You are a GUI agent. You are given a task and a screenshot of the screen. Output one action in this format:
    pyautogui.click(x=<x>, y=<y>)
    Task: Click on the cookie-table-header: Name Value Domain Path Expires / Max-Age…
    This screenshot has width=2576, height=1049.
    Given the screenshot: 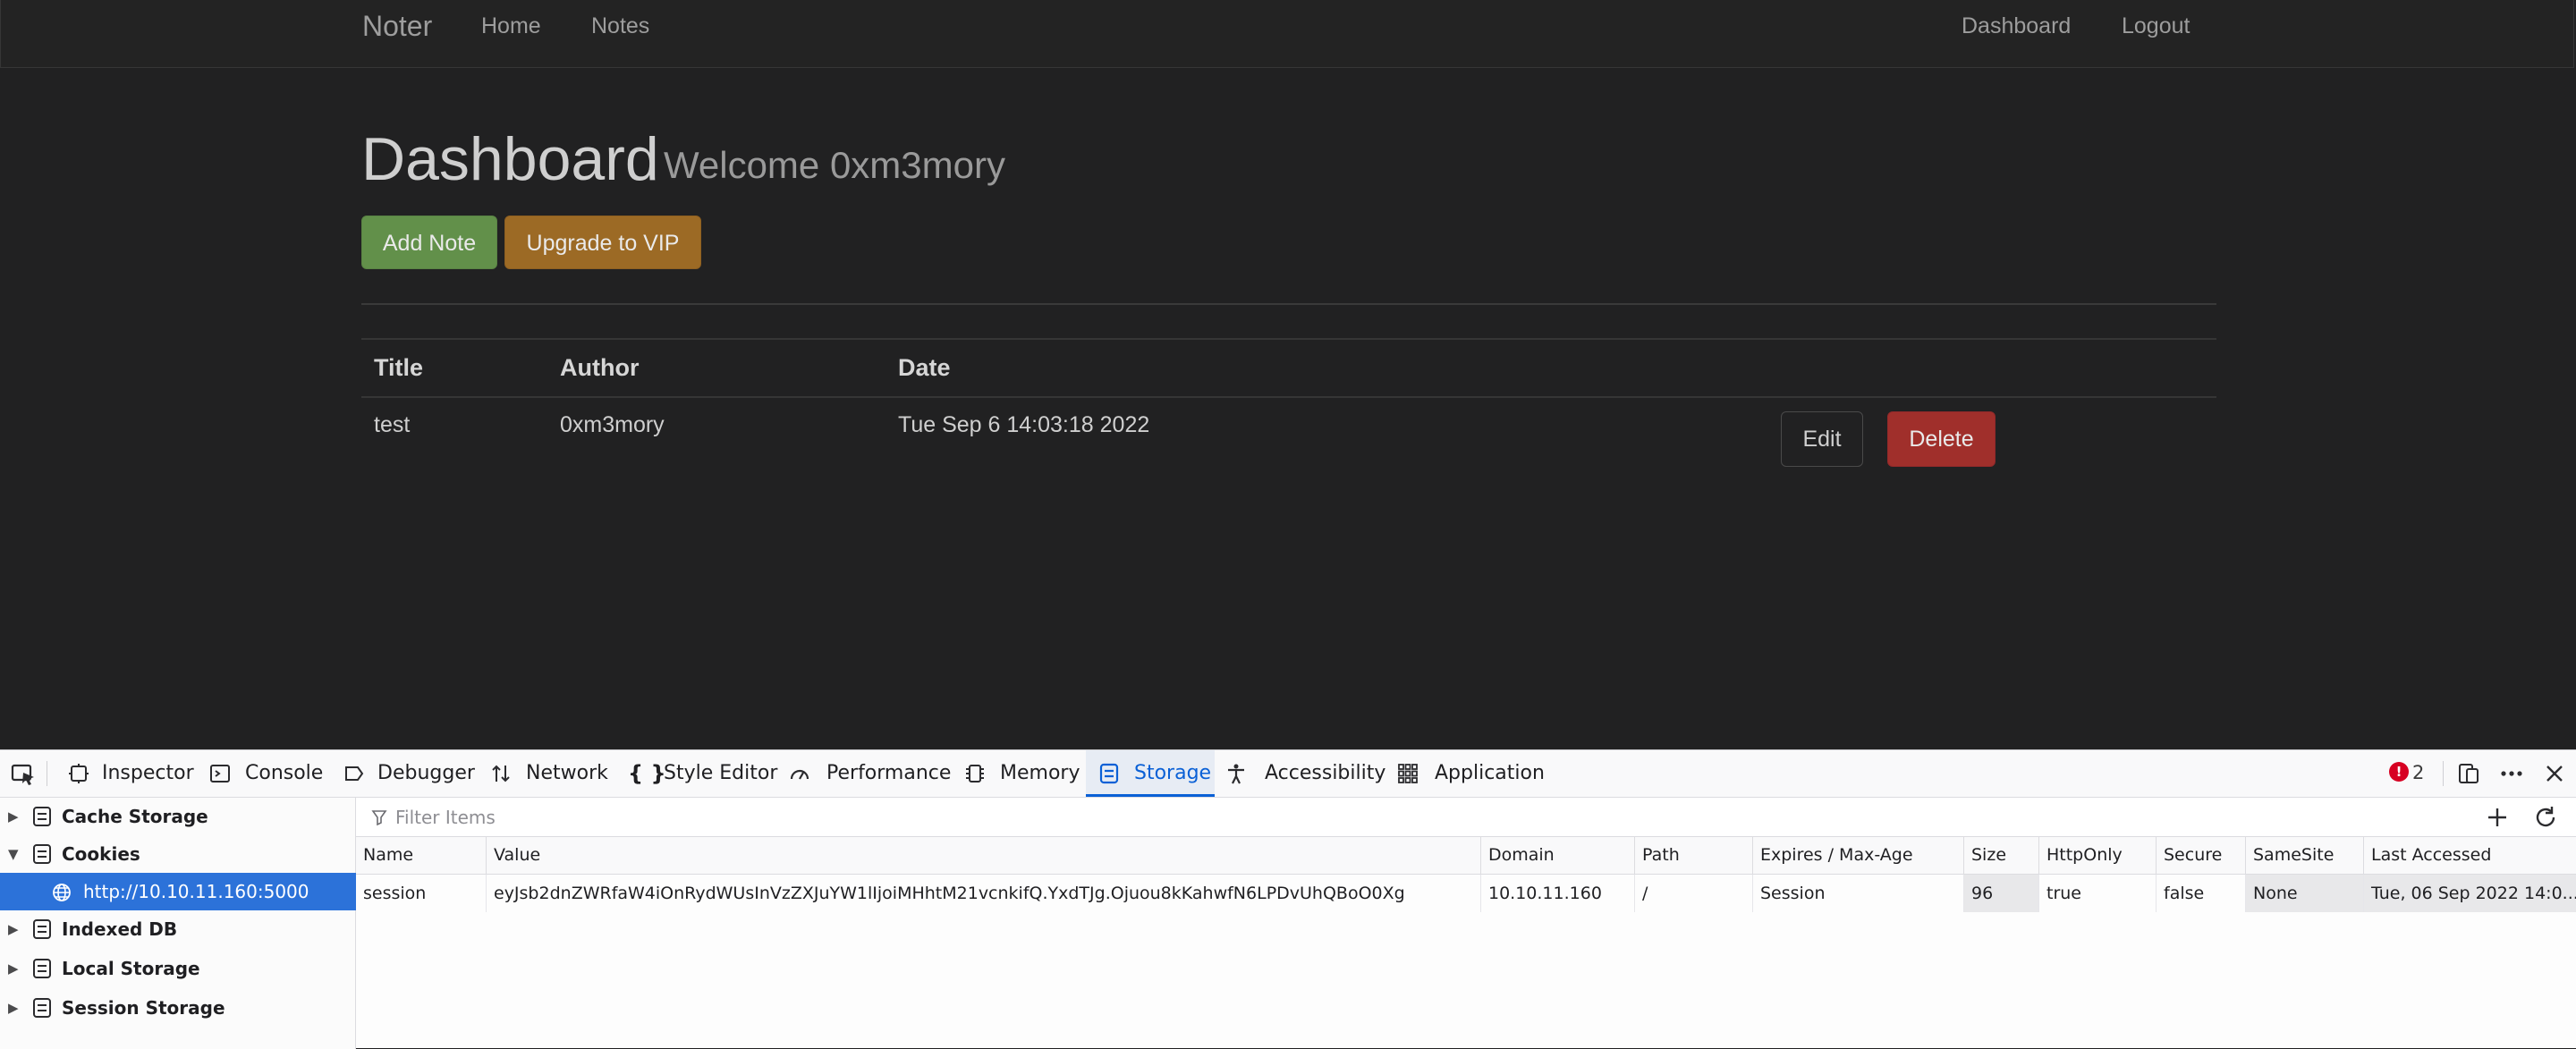 What is the action you would take?
    pyautogui.click(x=1466, y=856)
    